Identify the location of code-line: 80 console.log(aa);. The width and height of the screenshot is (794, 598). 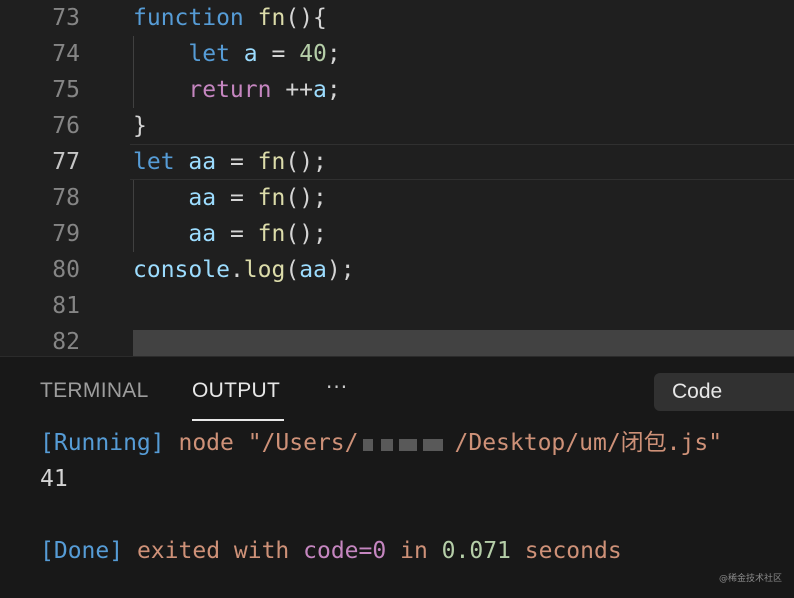
(397, 270).